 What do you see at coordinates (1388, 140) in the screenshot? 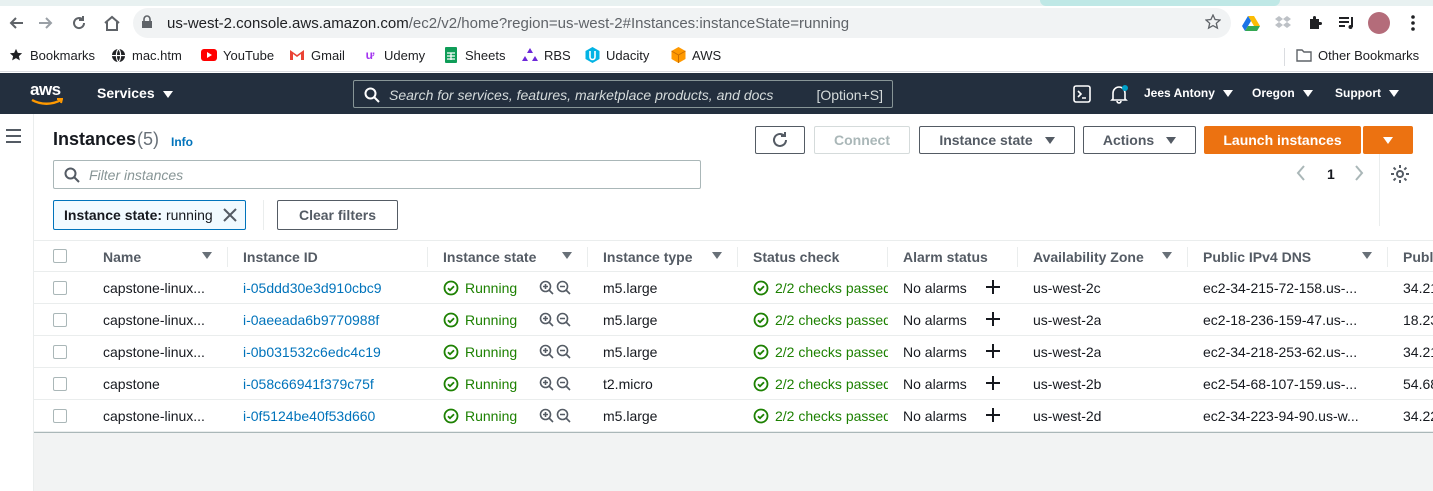
I see `launch-options-dropdown` at bounding box center [1388, 140].